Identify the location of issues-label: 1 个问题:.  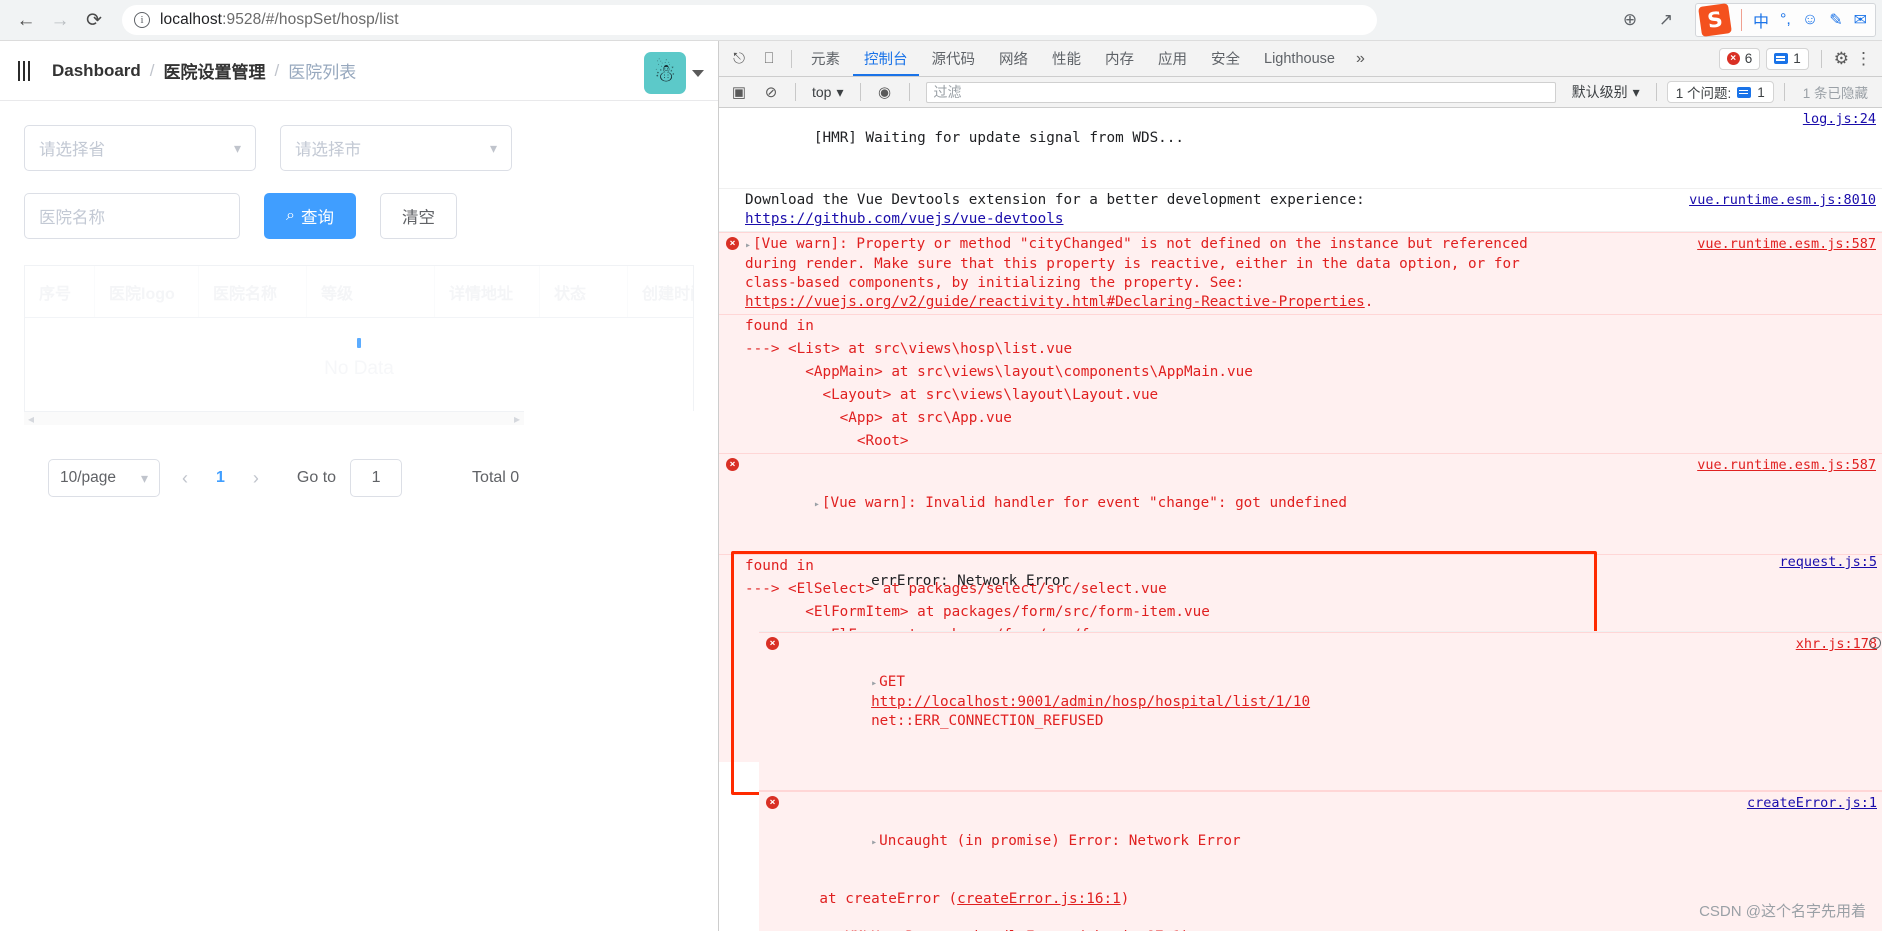
(1703, 93).